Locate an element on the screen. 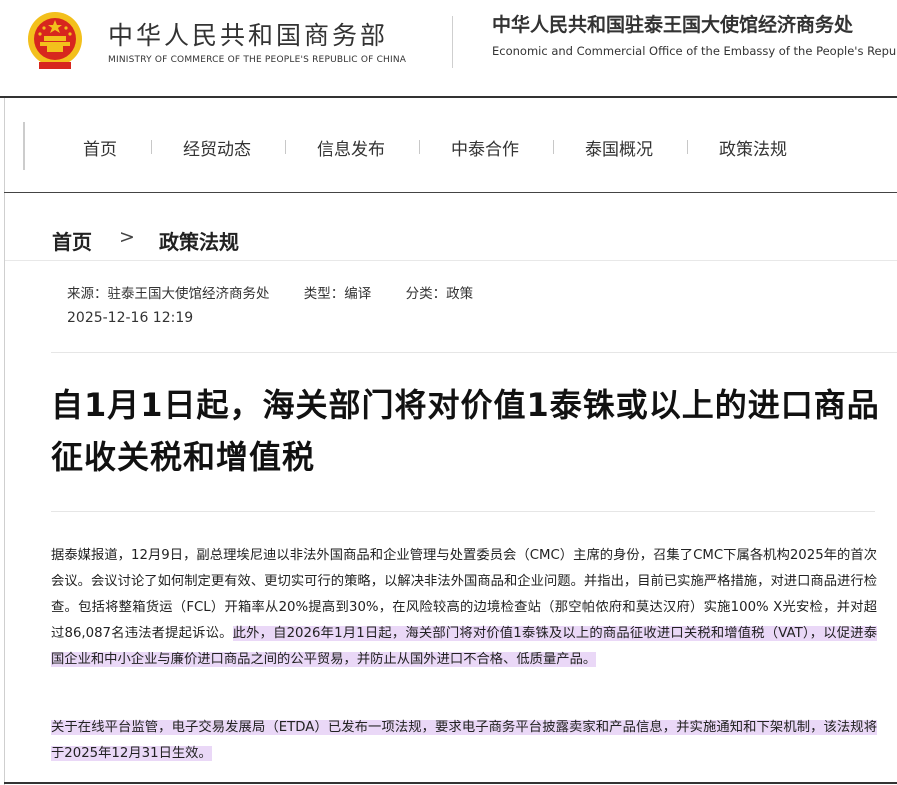  nav-item-thailand-overview: 泰国概况 is located at coordinates (619, 147).